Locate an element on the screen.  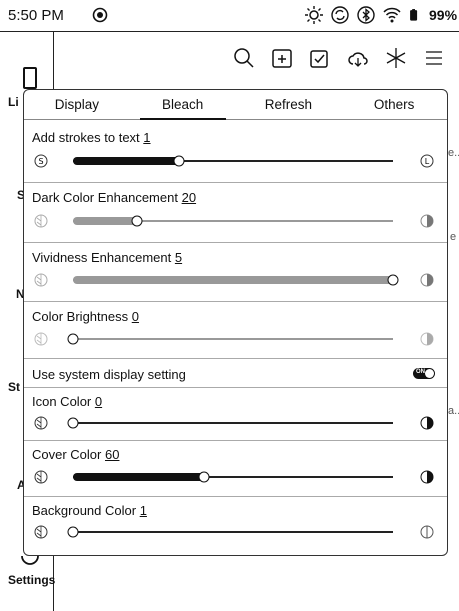
toggle-state-text: ON is located at coordinates (420, 372).